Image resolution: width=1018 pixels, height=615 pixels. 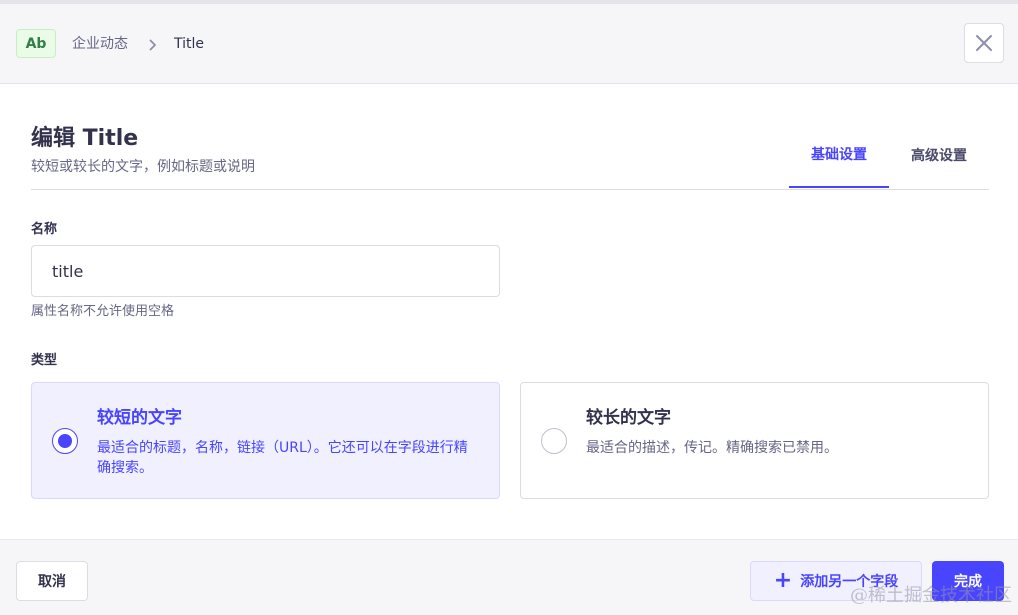 What do you see at coordinates (939, 159) in the screenshot?
I see `tab-advanced-settings: 高级设置` at bounding box center [939, 159].